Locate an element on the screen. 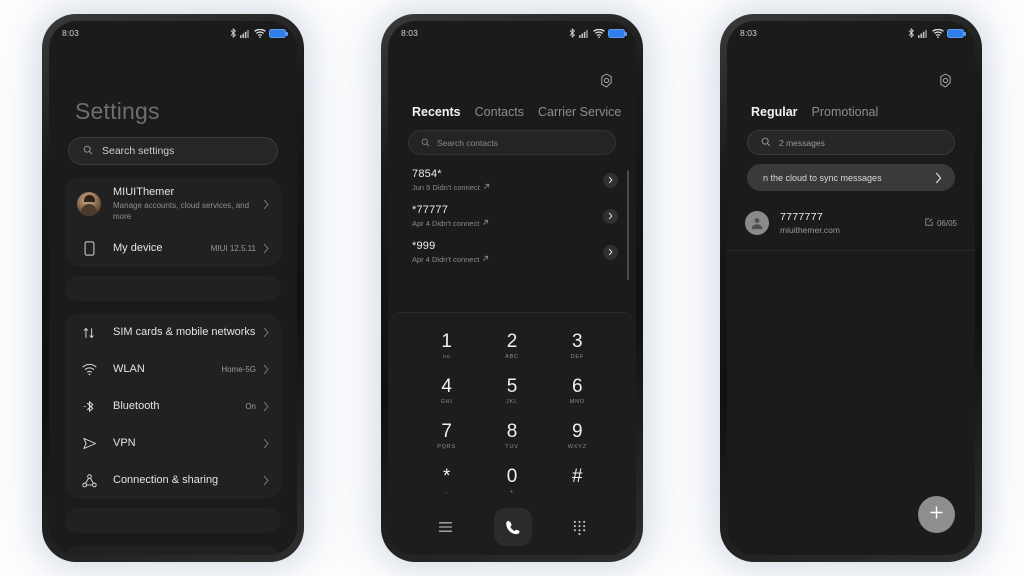 Image resolution: width=1024 pixels, height=576 pixels. thread-date: 06/05 is located at coordinates (946, 223).